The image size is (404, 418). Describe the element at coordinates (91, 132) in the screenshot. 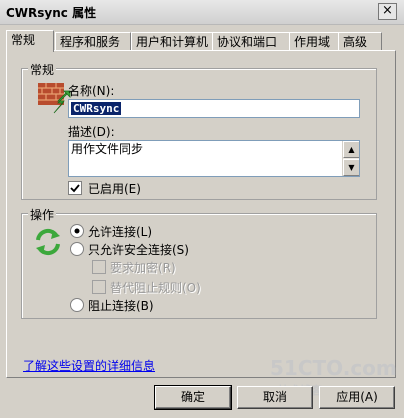

I see `description-label: 描述(D):` at that location.